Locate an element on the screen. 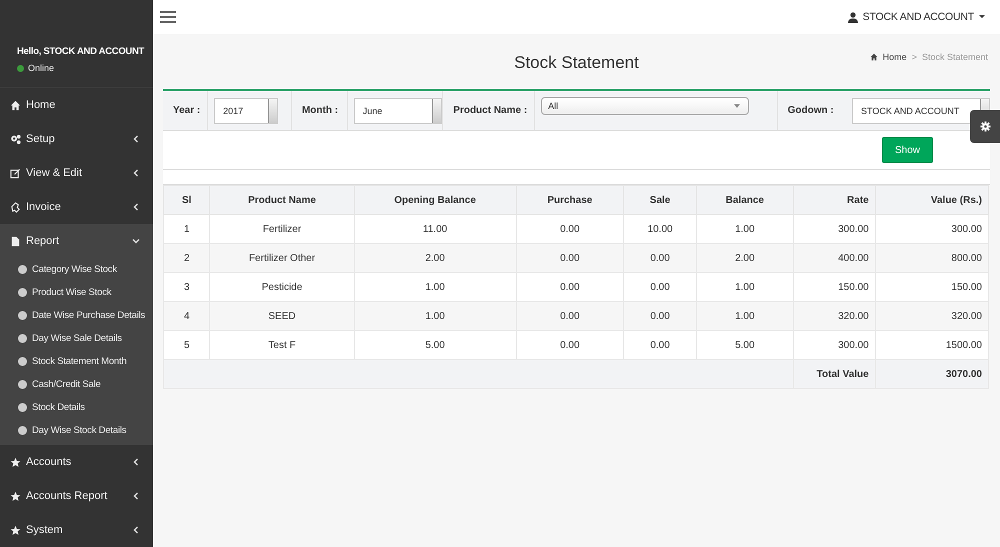 Image resolution: width=1000 pixels, height=547 pixels. submenu-item: Category Wise Stock is located at coordinates (76, 269).